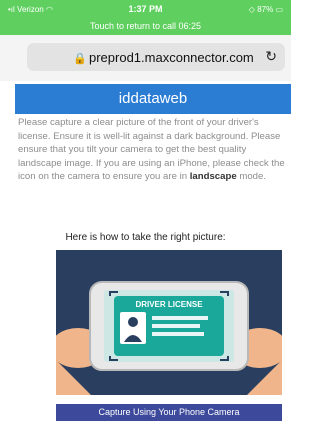  Describe the element at coordinates (171, 57) in the screenshot. I see `url-text: preprod1.maxconnector.com` at that location.